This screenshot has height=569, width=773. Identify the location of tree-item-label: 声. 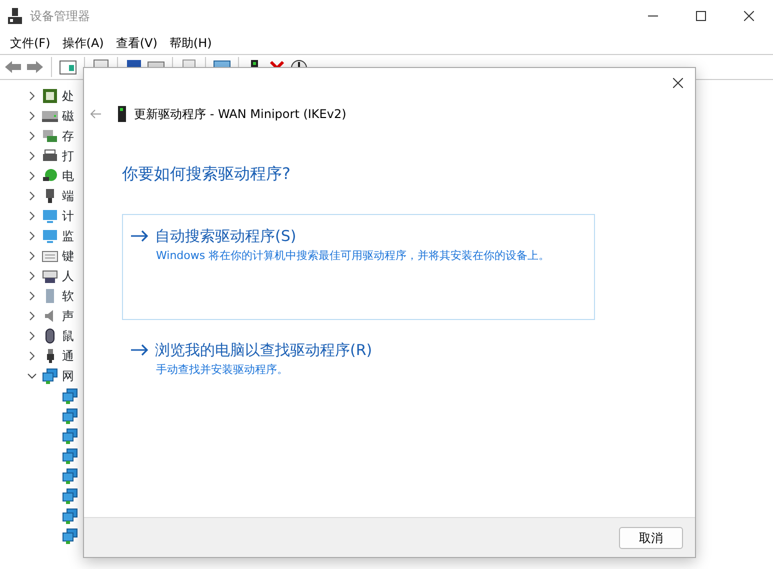
(68, 316).